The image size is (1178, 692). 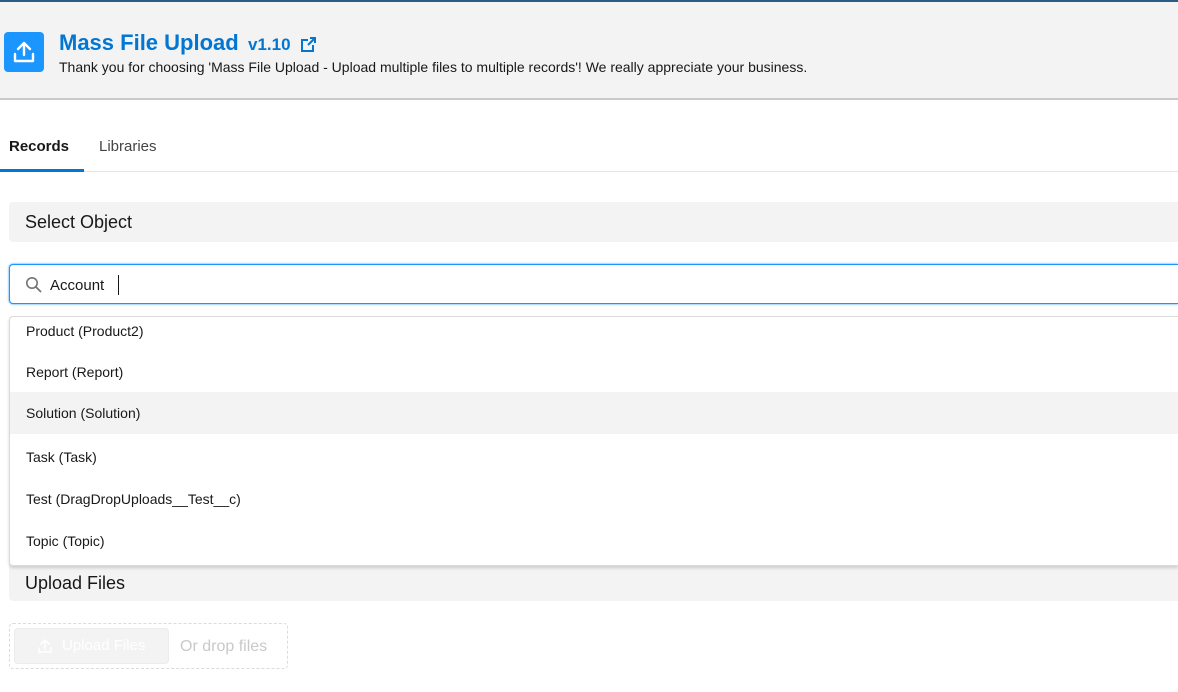 What do you see at coordinates (594, 457) in the screenshot?
I see `dropdown-option-task: Task (Task)` at bounding box center [594, 457].